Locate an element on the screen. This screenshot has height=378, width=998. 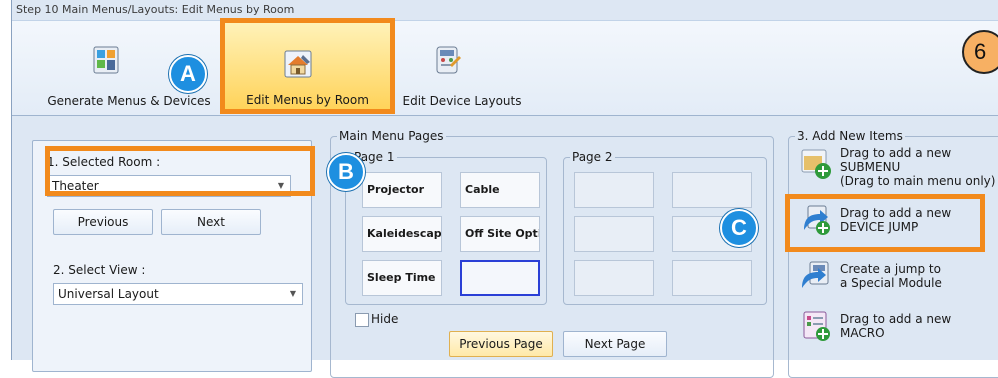
special-module-jump-item: Create a jump to a Special Module is located at coordinates (899, 278).